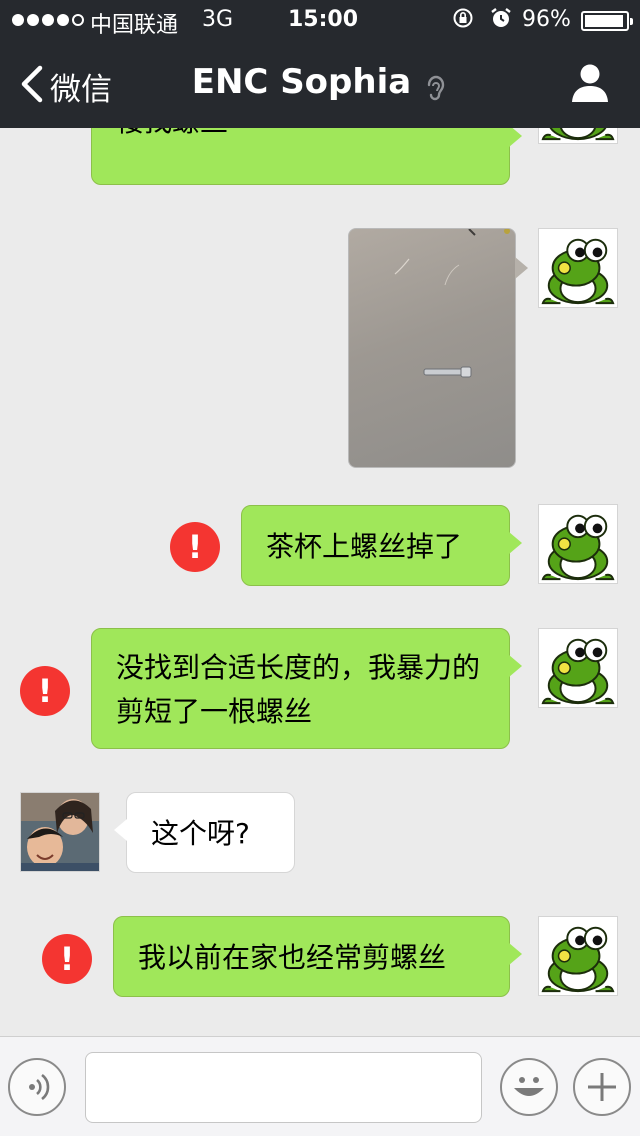  I want to click on outgoing-message: 茶杯上螺丝掉了, so click(381, 545).